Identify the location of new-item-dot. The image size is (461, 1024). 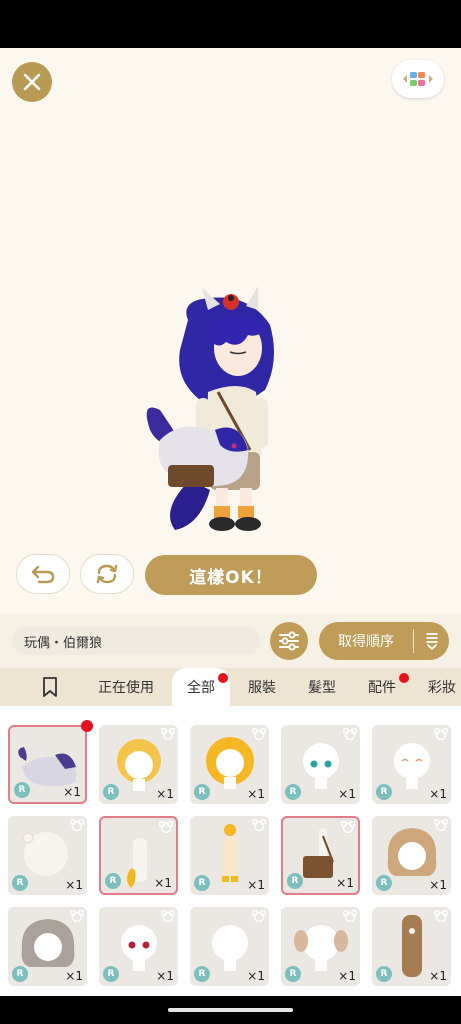
(87, 726).